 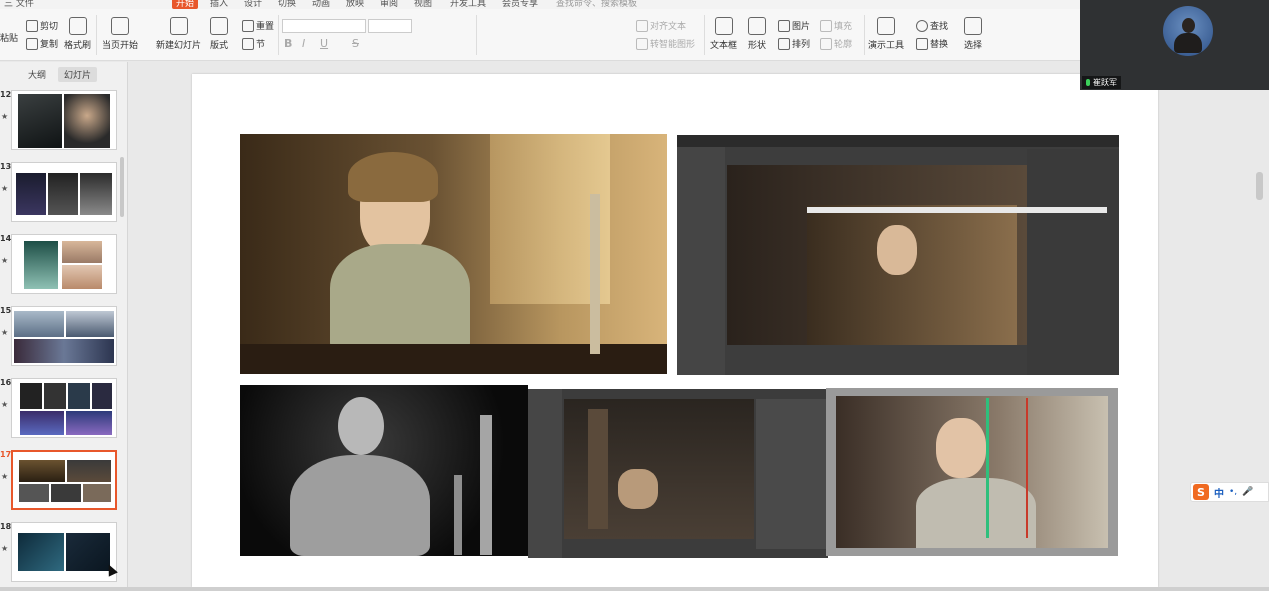 What do you see at coordinates (939, 27) in the screenshot?
I see `find-label: 查找` at bounding box center [939, 27].